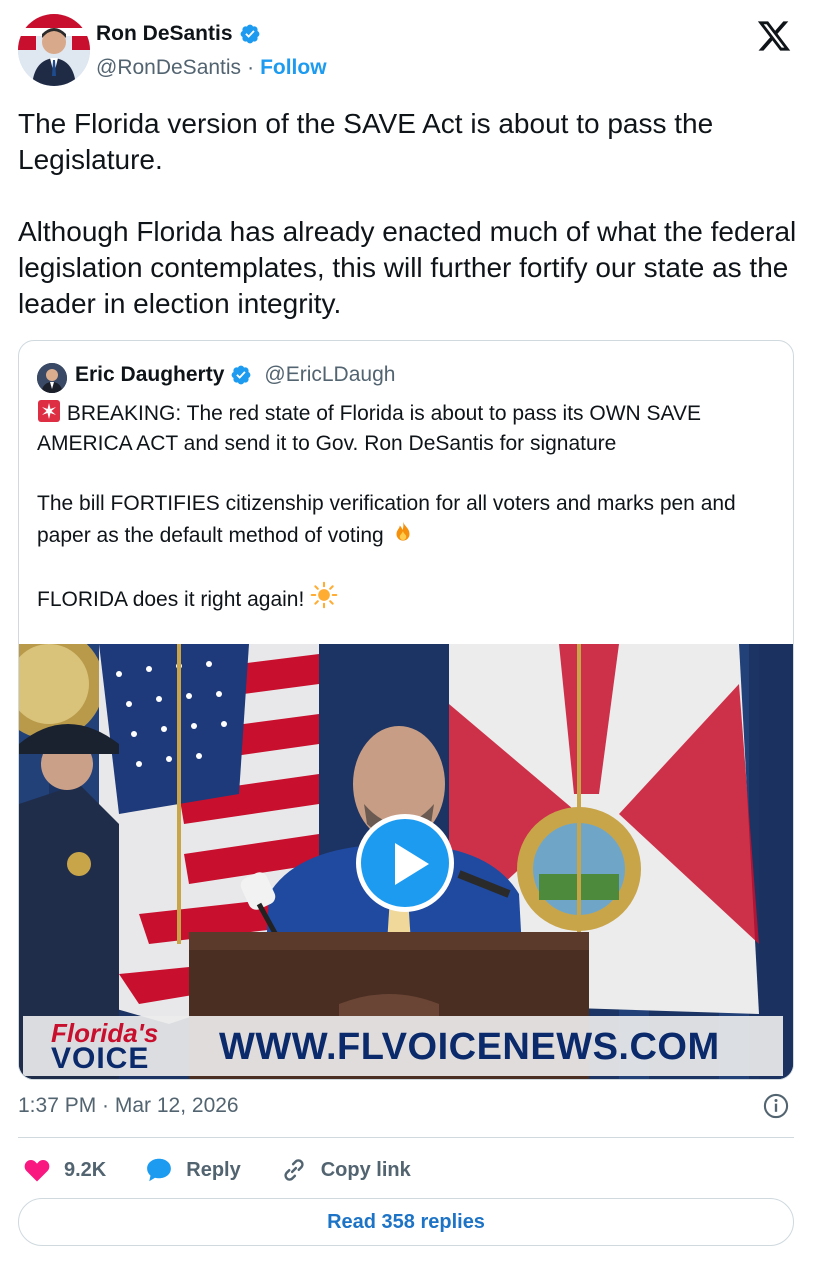 The image size is (814, 1264). What do you see at coordinates (54, 50) in the screenshot?
I see `author-avatar` at bounding box center [54, 50].